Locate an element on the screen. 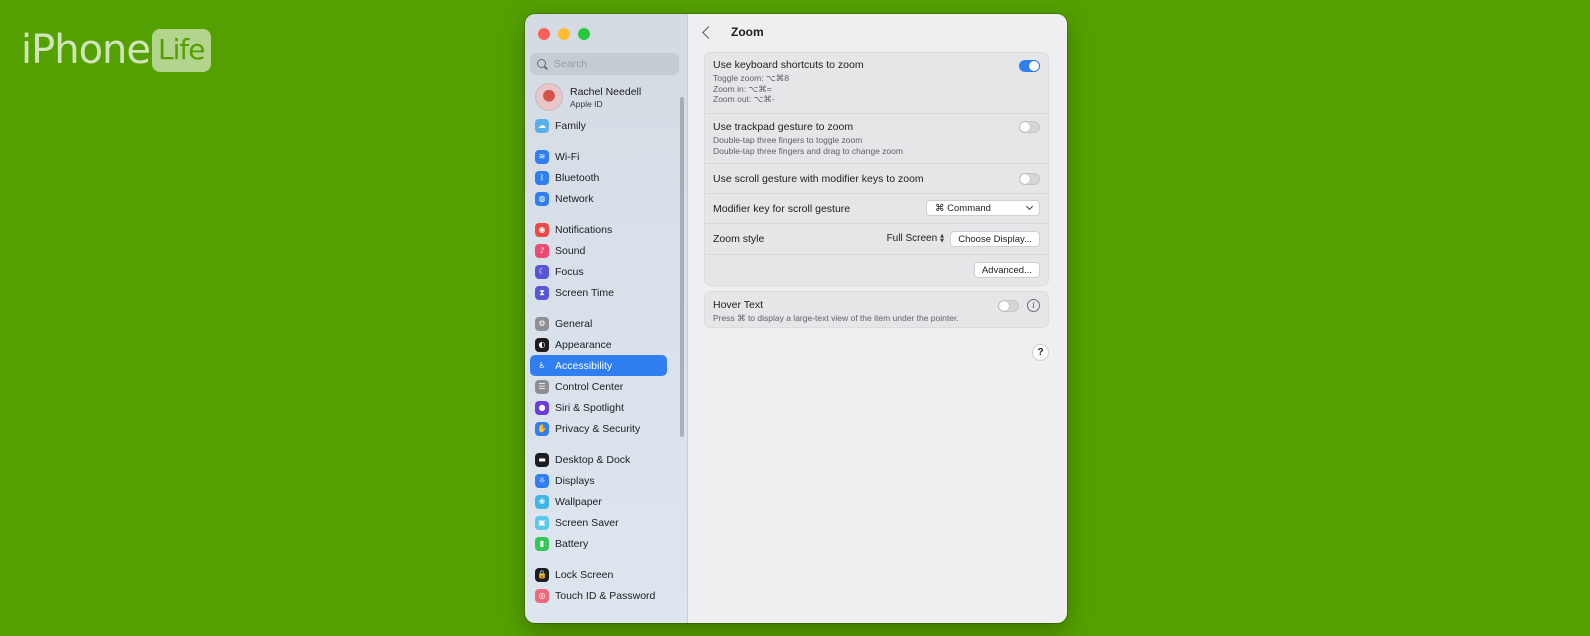 The image size is (1590, 636). keyboard-shortcuts-title: Use keyboard shortcuts to zoom is located at coordinates (788, 65).